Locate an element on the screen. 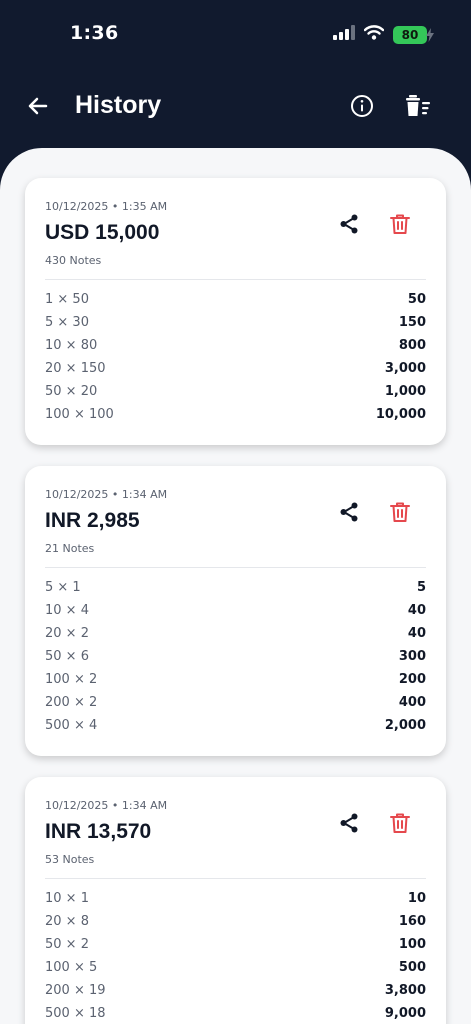  breakdown-row: 50 × 2 100 is located at coordinates (235, 944).